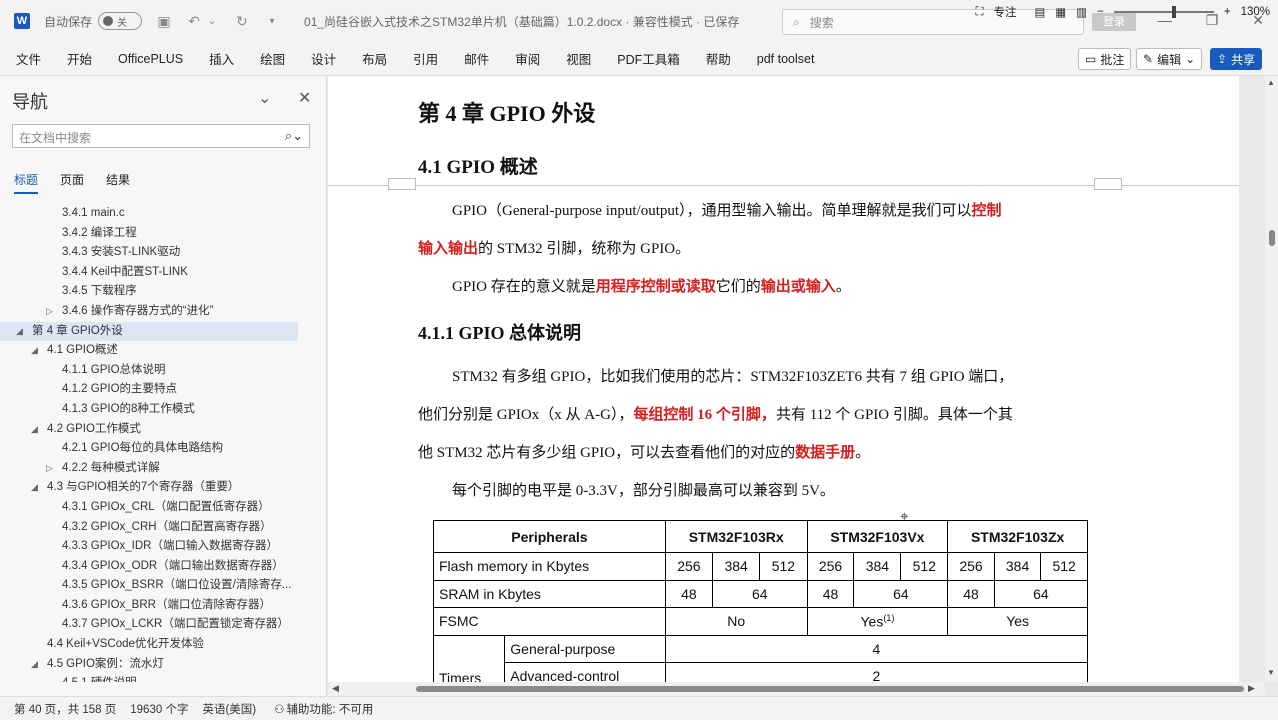 This screenshot has width=1278, height=720. I want to click on table-cell: 2, so click(876, 672).